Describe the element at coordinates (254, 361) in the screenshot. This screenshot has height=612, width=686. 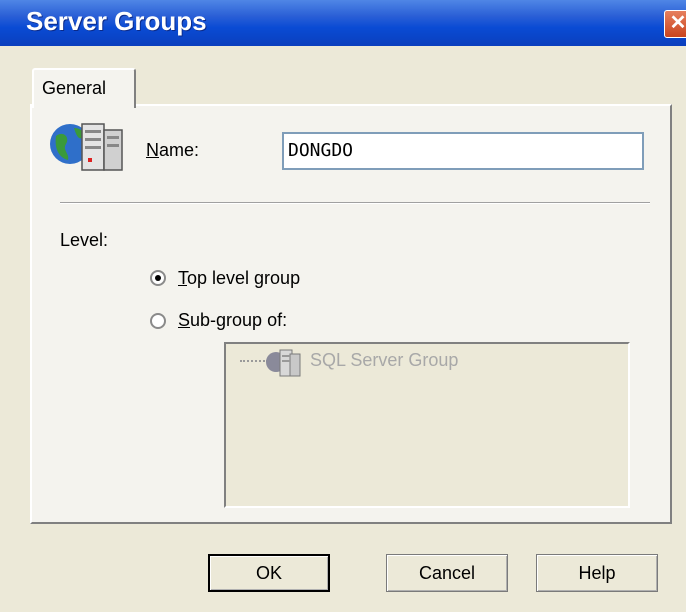
I see `tree-connector` at that location.